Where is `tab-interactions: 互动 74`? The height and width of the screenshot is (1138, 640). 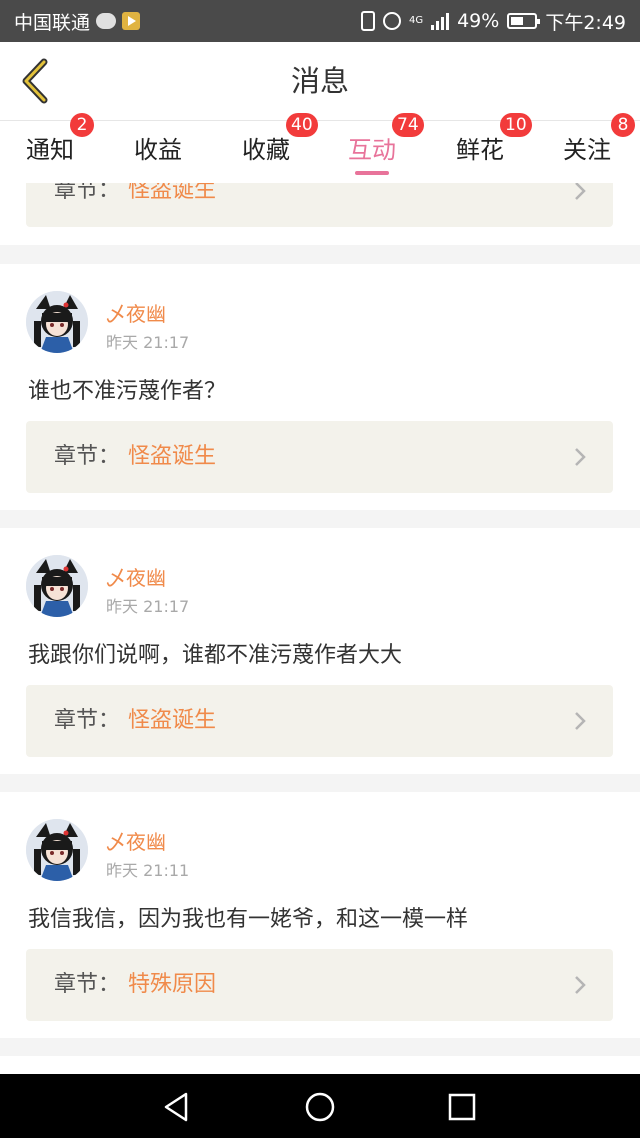 tab-interactions: 互动 74 is located at coordinates (386, 148).